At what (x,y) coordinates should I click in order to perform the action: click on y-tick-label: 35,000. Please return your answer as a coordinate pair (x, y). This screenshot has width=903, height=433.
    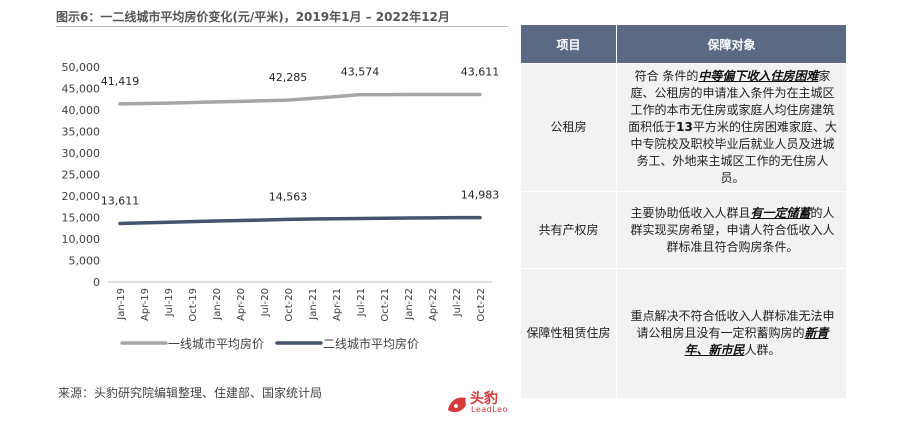
    Looking at the image, I should click on (81, 132).